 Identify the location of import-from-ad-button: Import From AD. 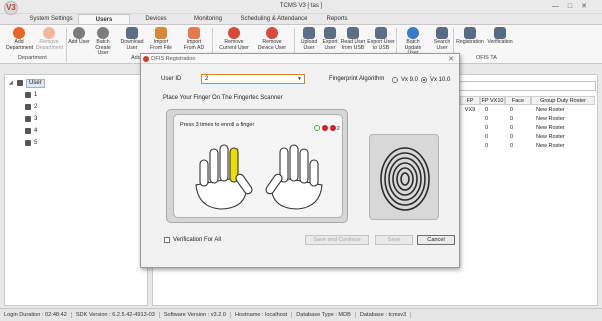
(194, 41).